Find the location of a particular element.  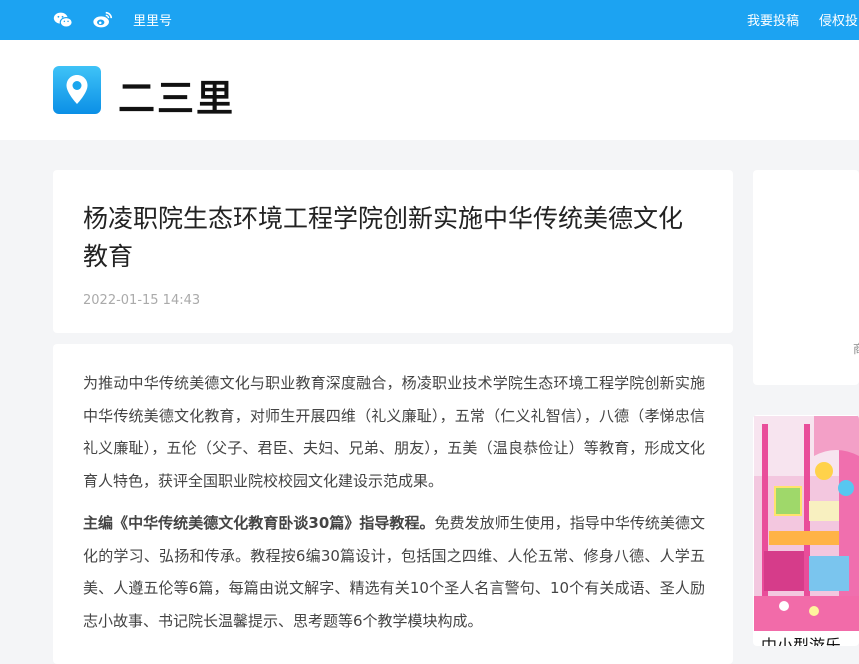

playground-ad-image is located at coordinates (806, 523).